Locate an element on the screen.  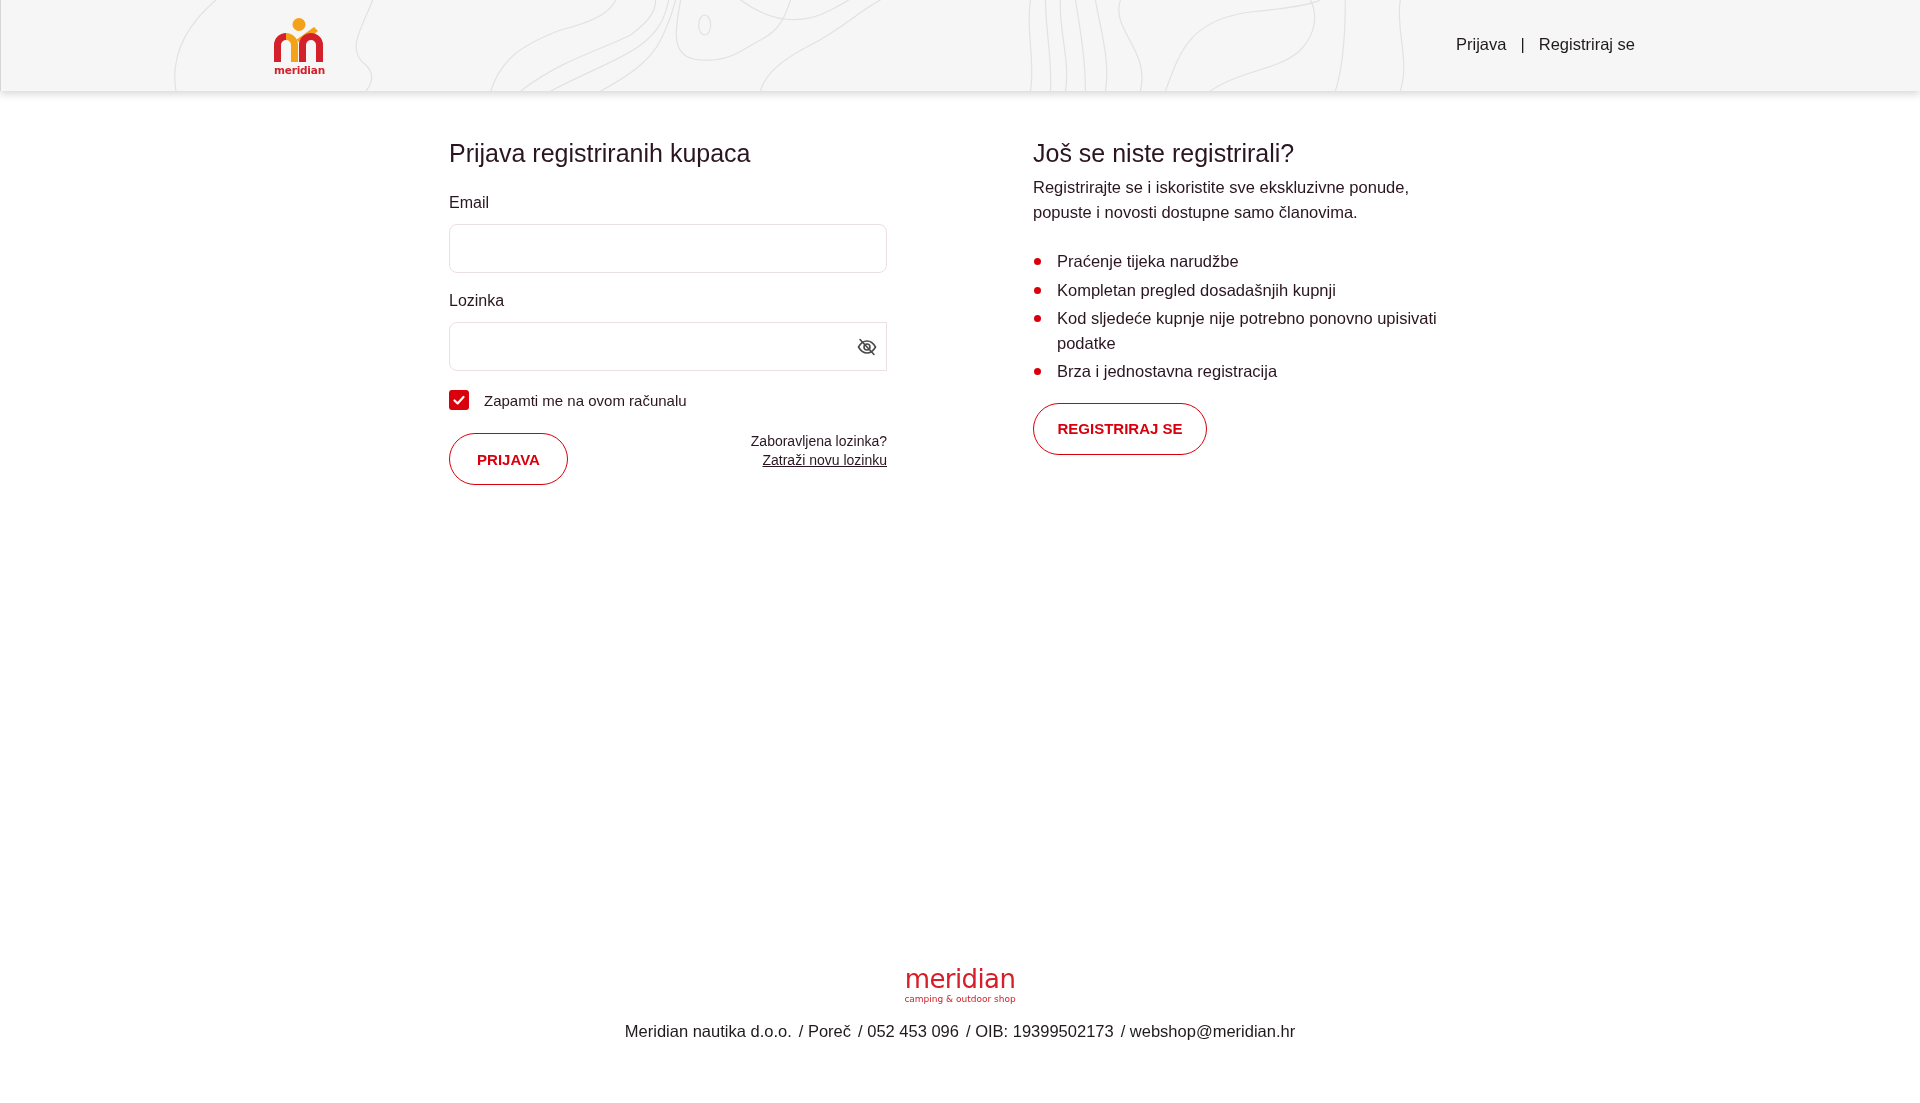
benefit-text: Brza i jednostavna registracija is located at coordinates (1167, 371).